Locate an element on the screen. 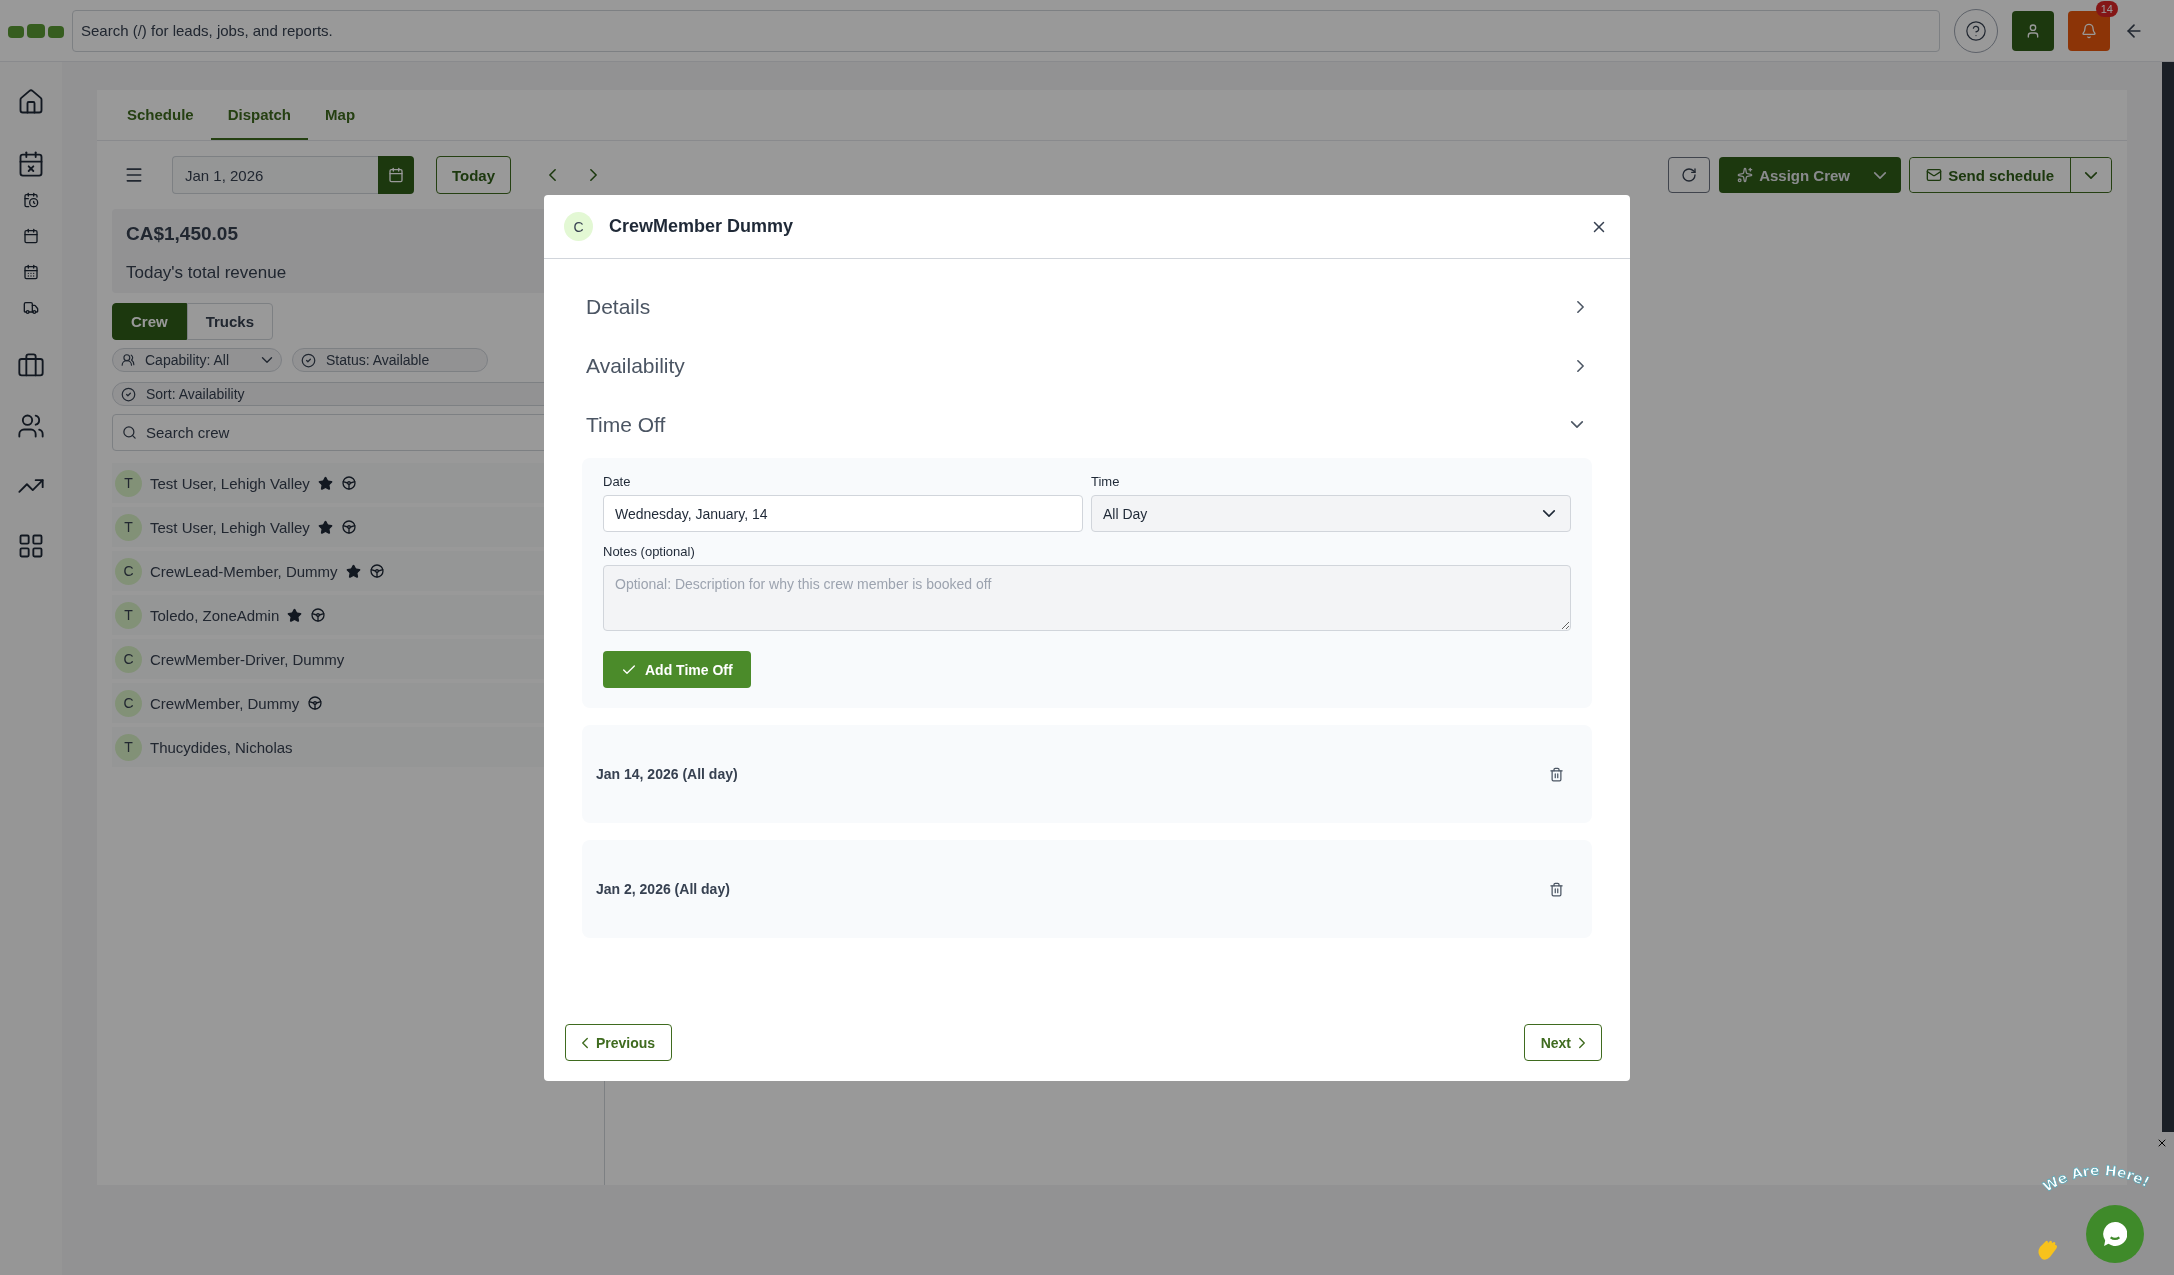 This screenshot has height=1275, width=2174. crew-name: CrewMember, Dummy is located at coordinates (225, 703).